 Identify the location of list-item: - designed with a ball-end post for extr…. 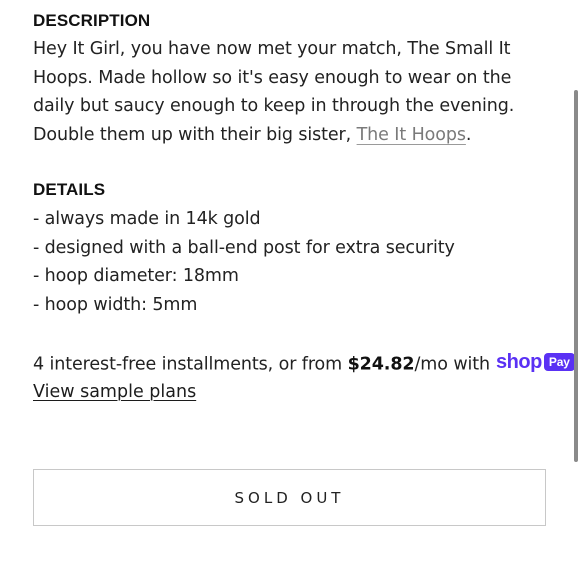
(244, 247).